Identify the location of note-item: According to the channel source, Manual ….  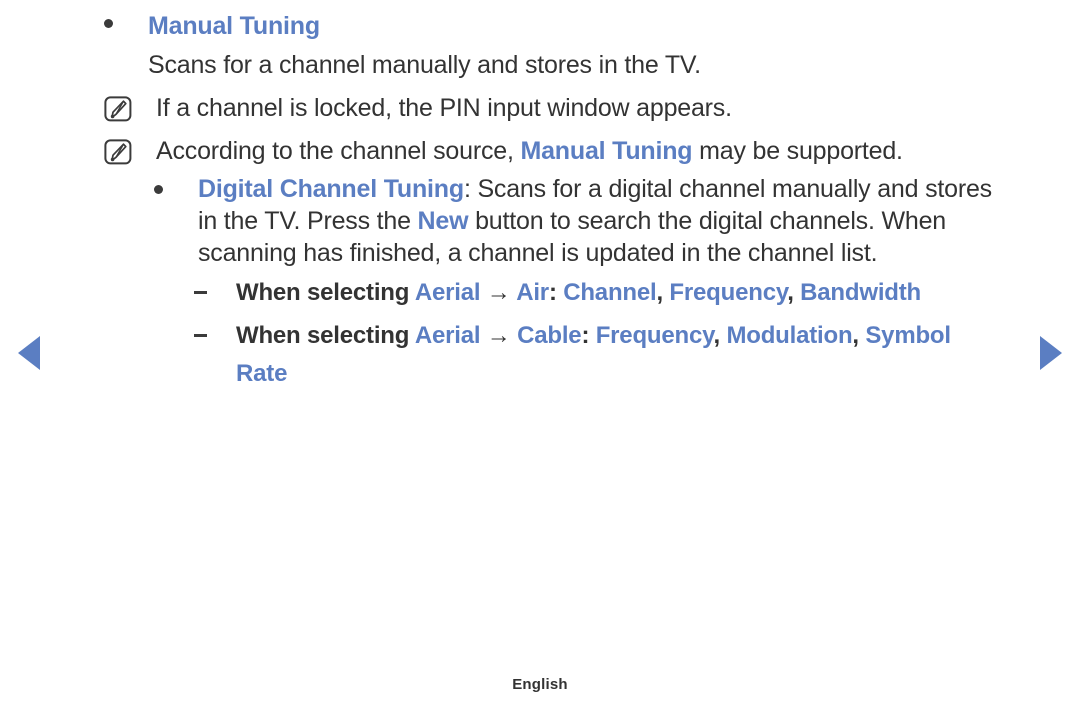
(554, 151).